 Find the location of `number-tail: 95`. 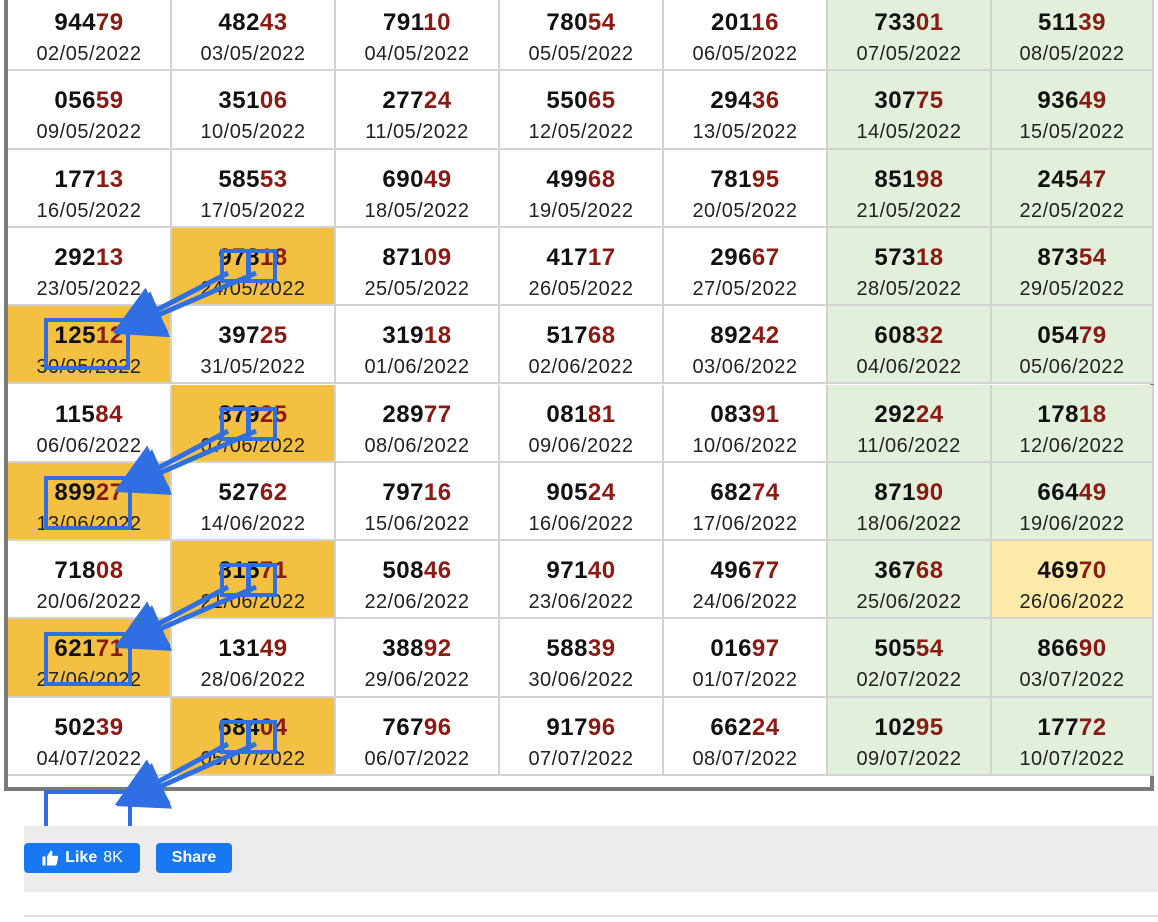

number-tail: 95 is located at coordinates (765, 179).